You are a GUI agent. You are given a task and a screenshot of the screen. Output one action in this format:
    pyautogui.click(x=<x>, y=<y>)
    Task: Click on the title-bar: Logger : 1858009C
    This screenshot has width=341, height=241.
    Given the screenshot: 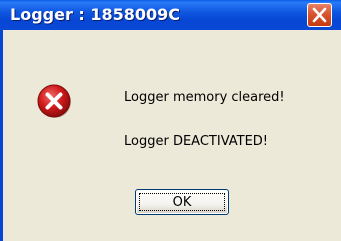 What is the action you would take?
    pyautogui.click(x=170, y=15)
    